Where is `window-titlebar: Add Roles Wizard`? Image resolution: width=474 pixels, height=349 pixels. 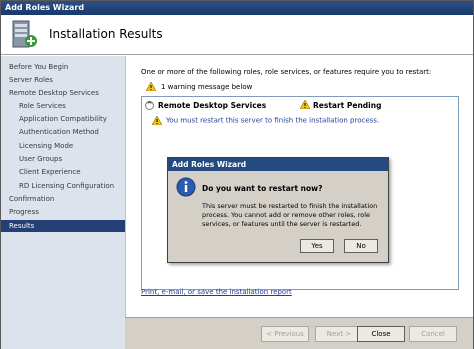 window-titlebar: Add Roles Wizard is located at coordinates (237, 8).